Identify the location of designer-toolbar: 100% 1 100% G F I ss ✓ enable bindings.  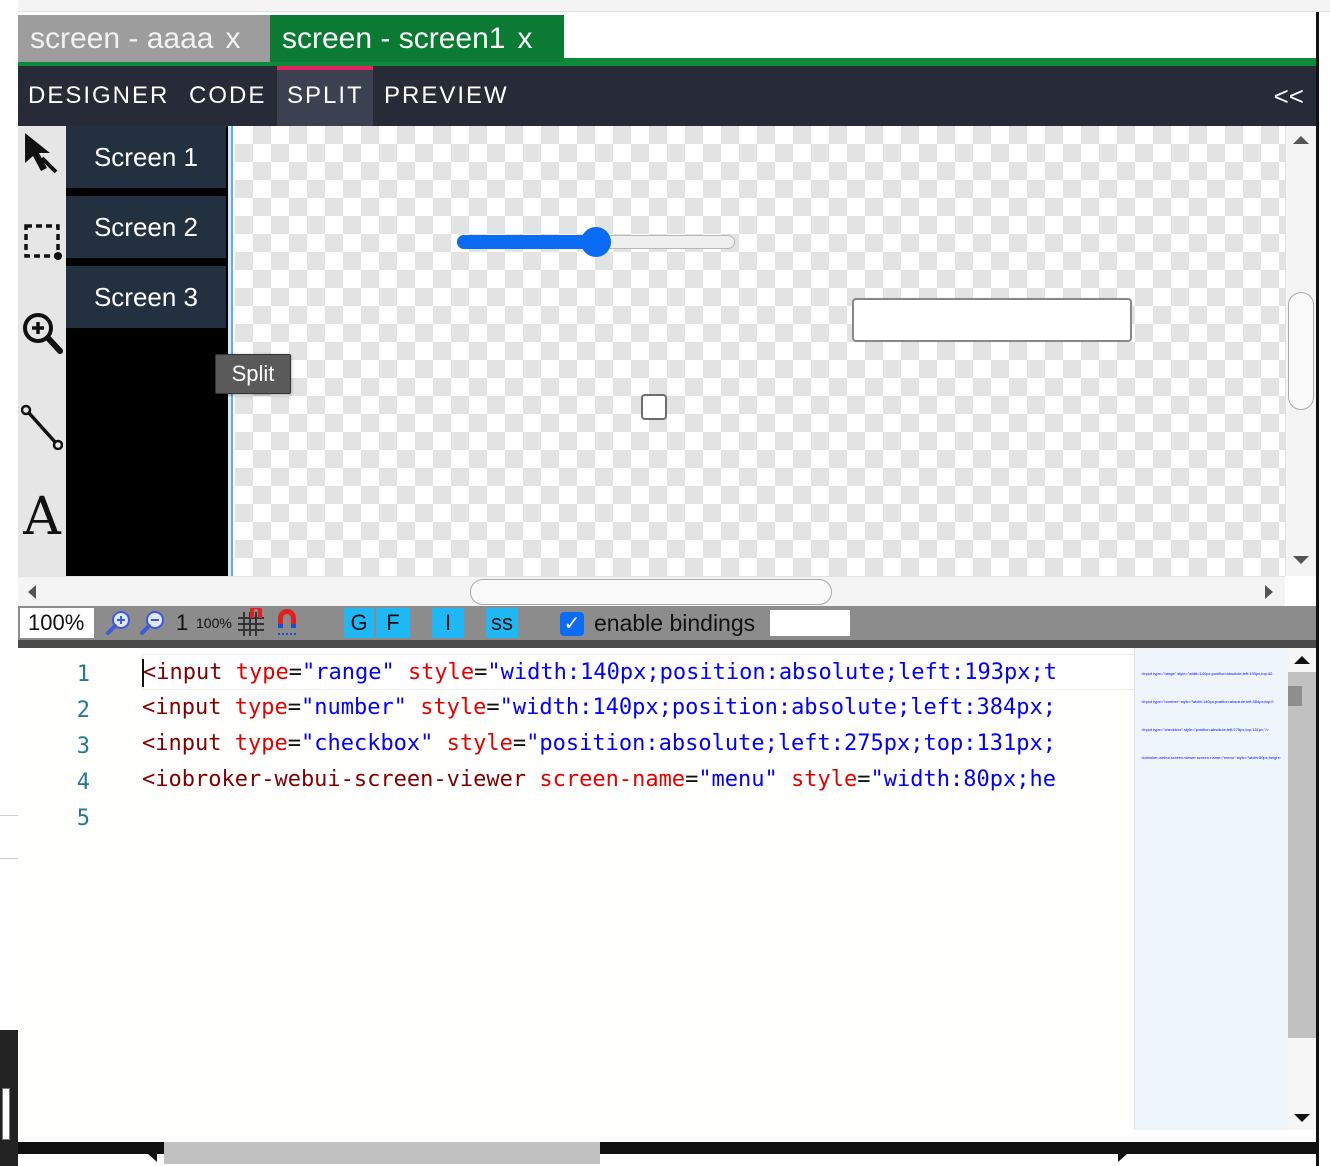
(667, 623).